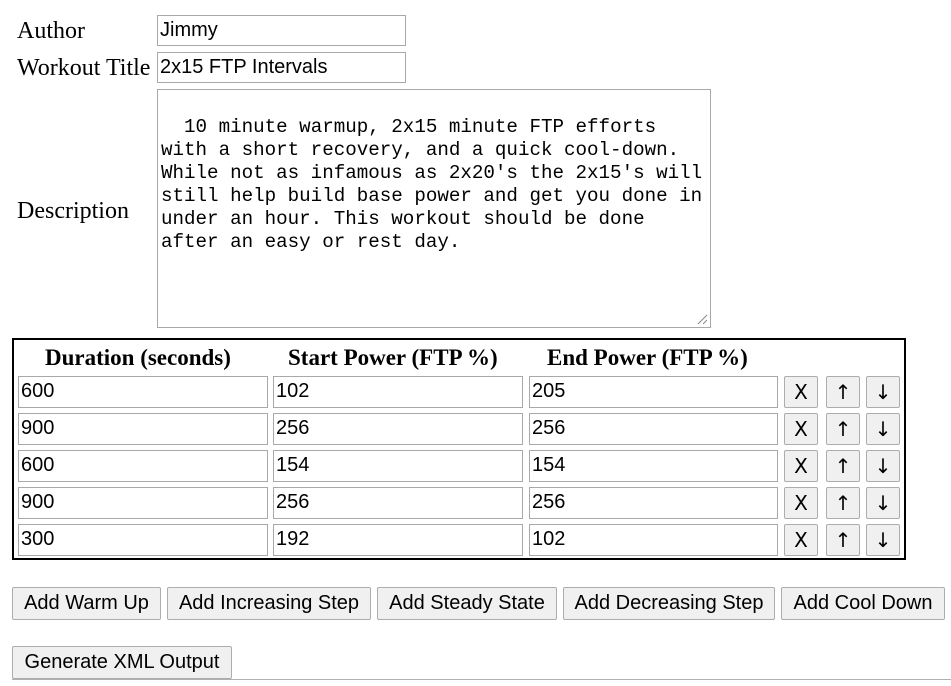 This screenshot has width=951, height=686. What do you see at coordinates (481, 679) in the screenshot?
I see `output-area-edge` at bounding box center [481, 679].